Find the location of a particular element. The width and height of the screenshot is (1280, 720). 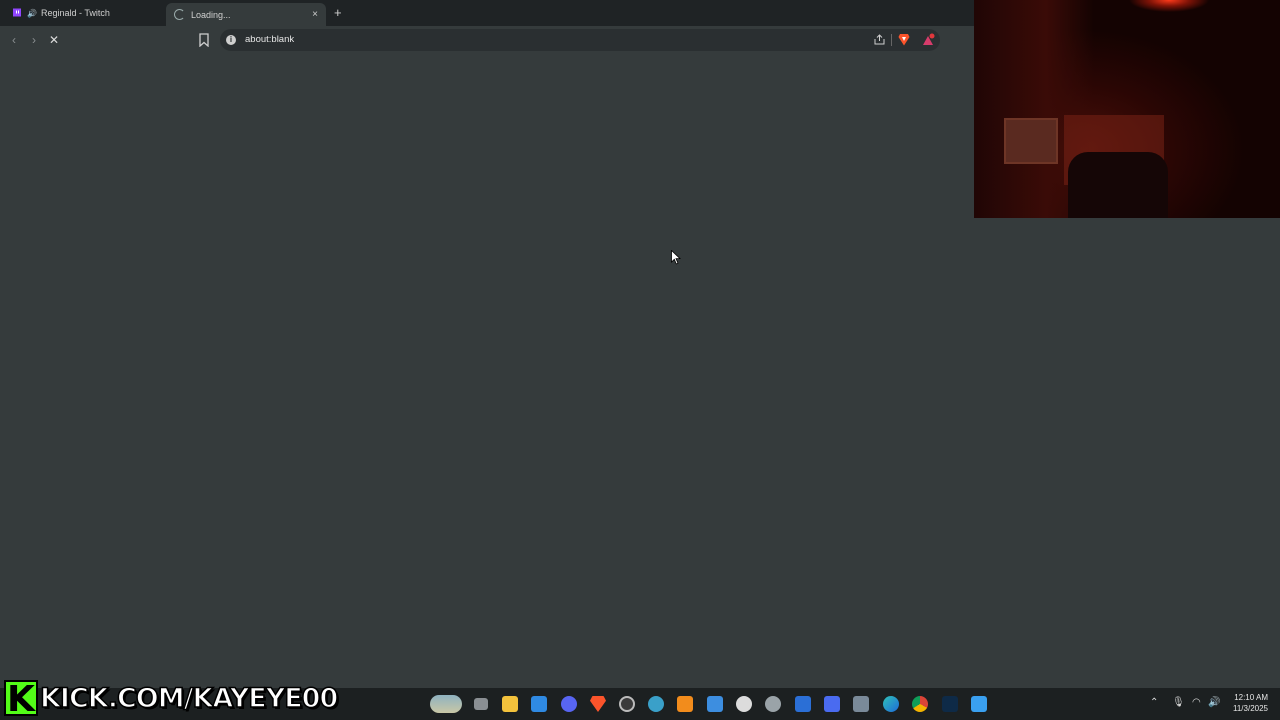

discord-icon is located at coordinates (569, 704).